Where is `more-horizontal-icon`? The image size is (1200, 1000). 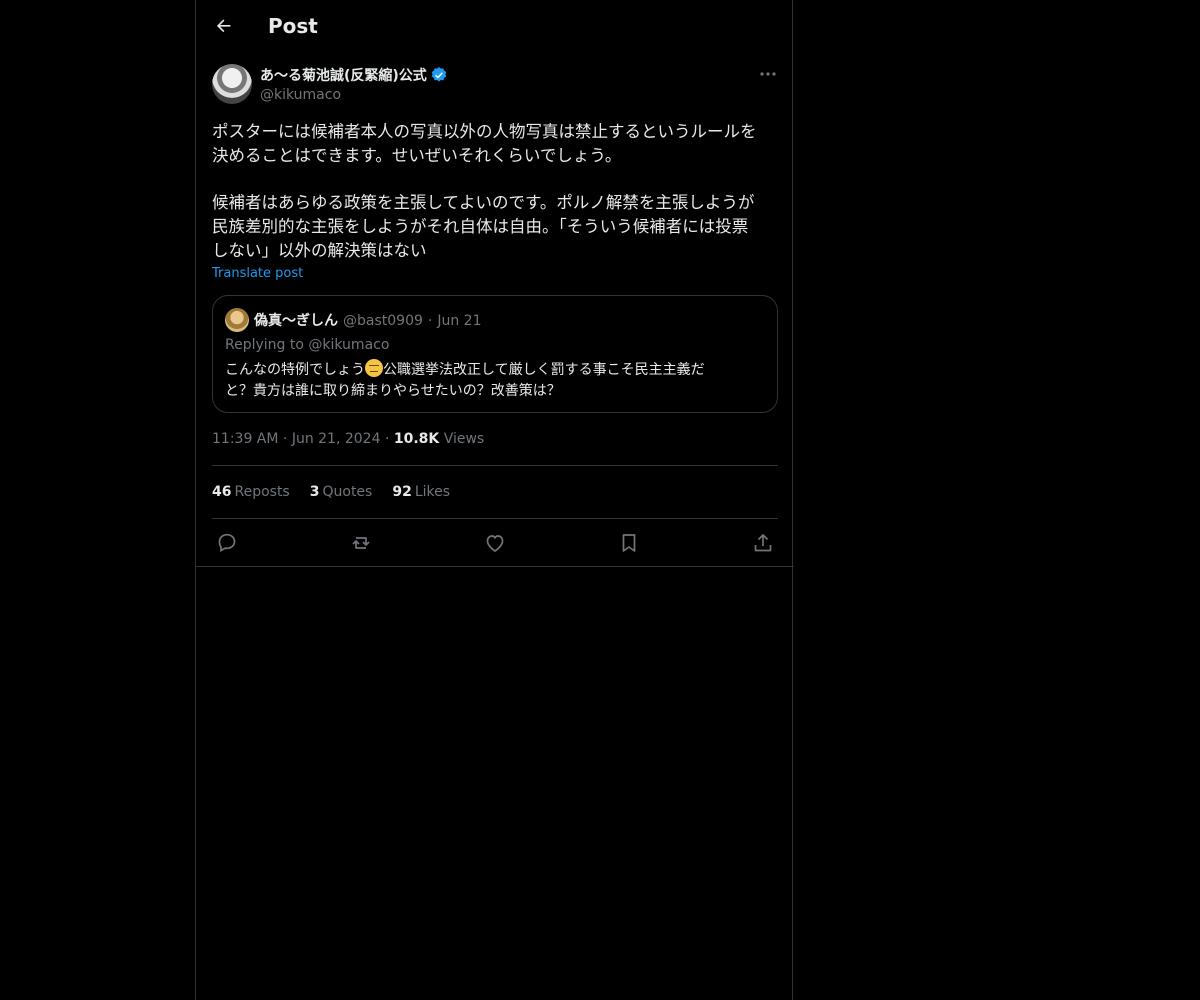 more-horizontal-icon is located at coordinates (768, 74).